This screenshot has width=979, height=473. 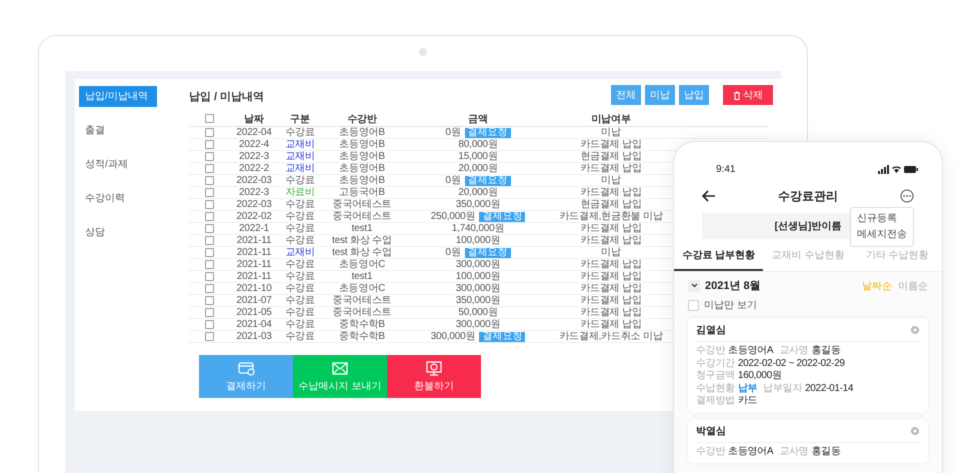 What do you see at coordinates (118, 198) in the screenshot?
I see `sidebar-item: 수강이력` at bounding box center [118, 198].